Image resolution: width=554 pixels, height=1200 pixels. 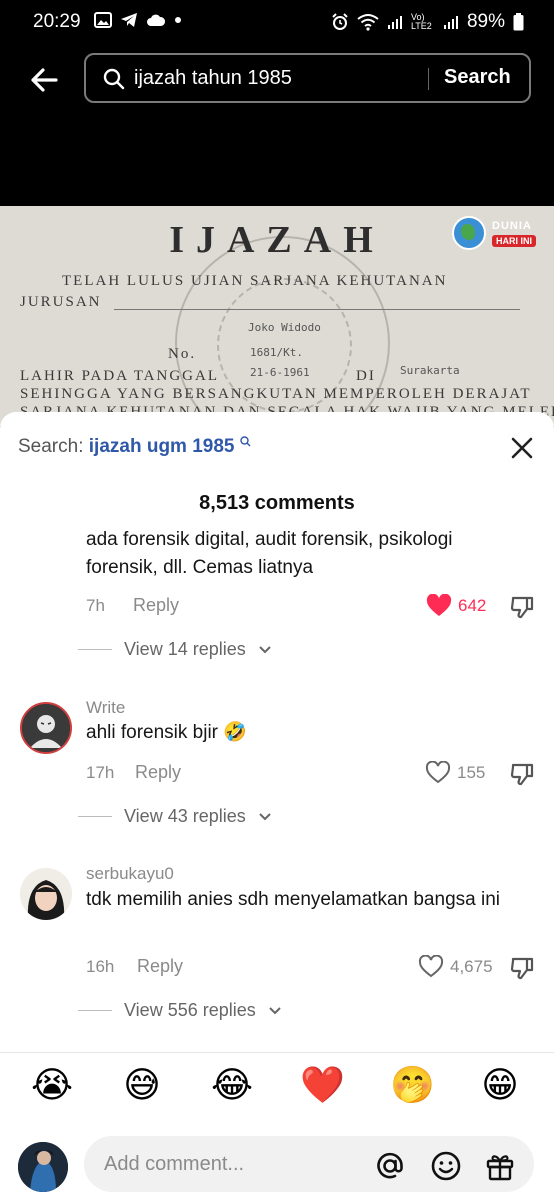 What do you see at coordinates (322, 1085) in the screenshot?
I see `emoji-heart: ❤️` at bounding box center [322, 1085].